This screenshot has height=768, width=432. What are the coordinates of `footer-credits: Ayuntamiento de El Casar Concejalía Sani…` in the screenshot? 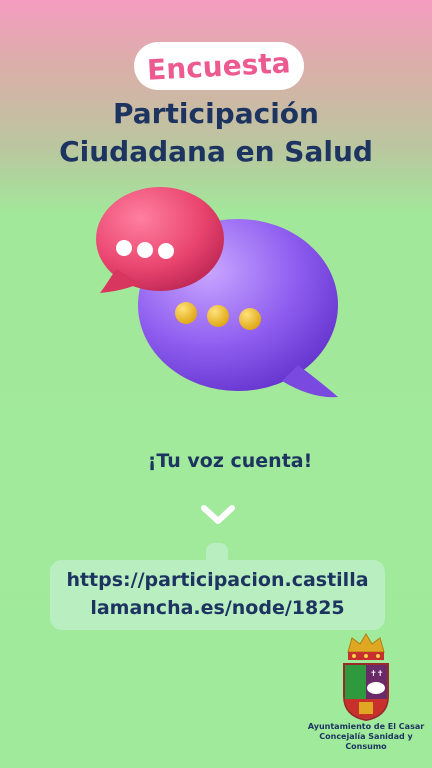 It's located at (364, 737).